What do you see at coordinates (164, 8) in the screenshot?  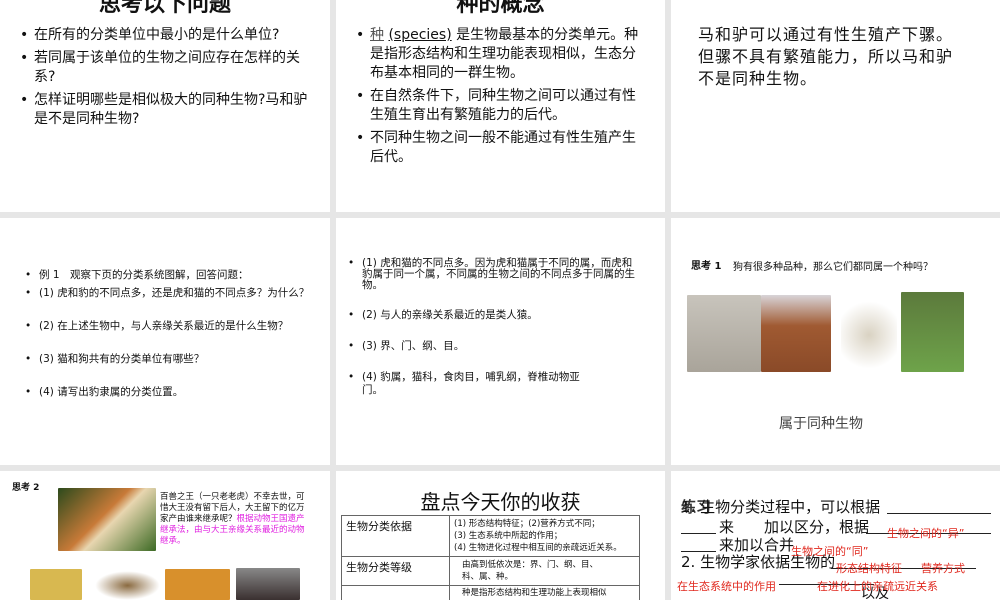 I see `slide-title: 思考以下问题` at bounding box center [164, 8].